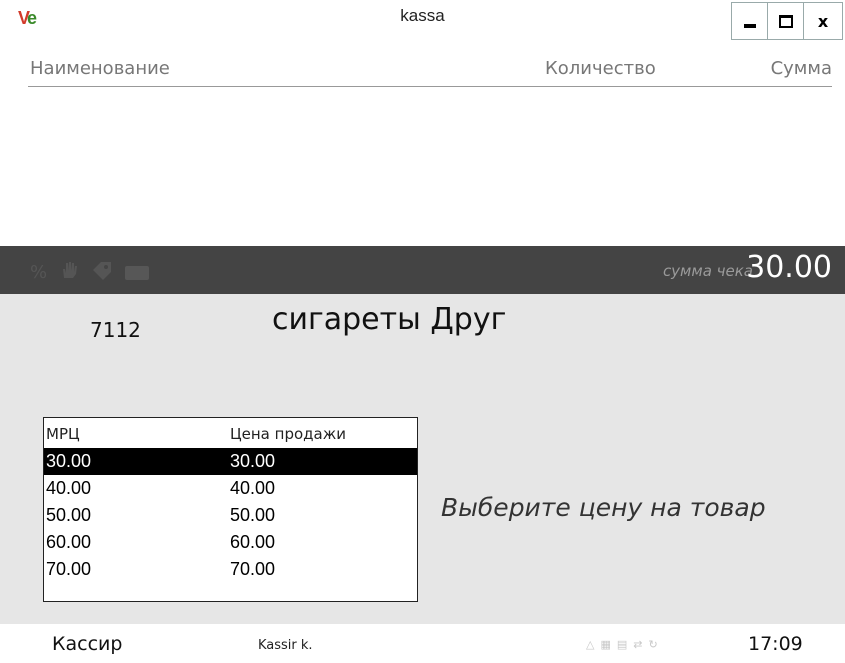 This screenshot has width=845, height=663. I want to click on clock: 17:09, so click(775, 644).